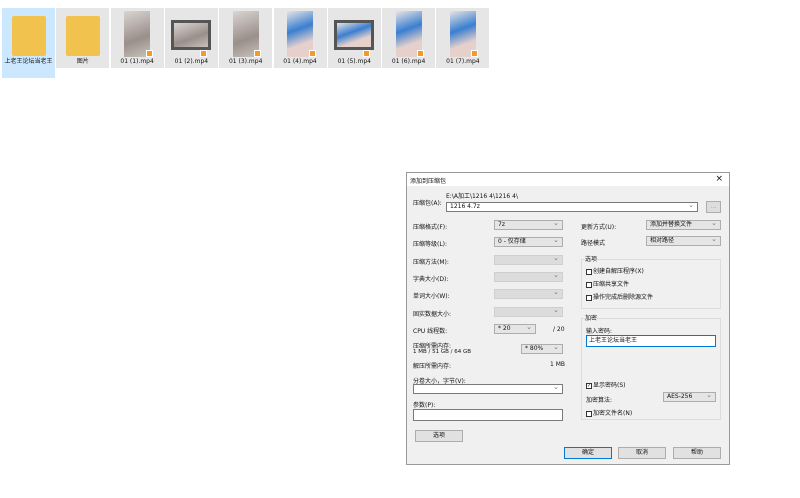 Image resolution: width=800 pixels, height=498 pixels. I want to click on sfx-checkbox: 创建自解压程序(X), so click(615, 270).